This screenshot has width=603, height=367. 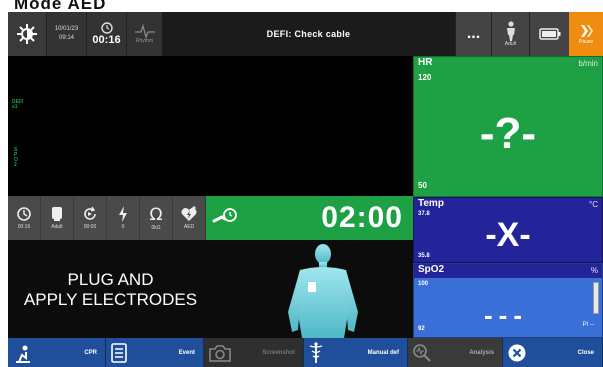 I want to click on analysis-icon, so click(x=422, y=352).